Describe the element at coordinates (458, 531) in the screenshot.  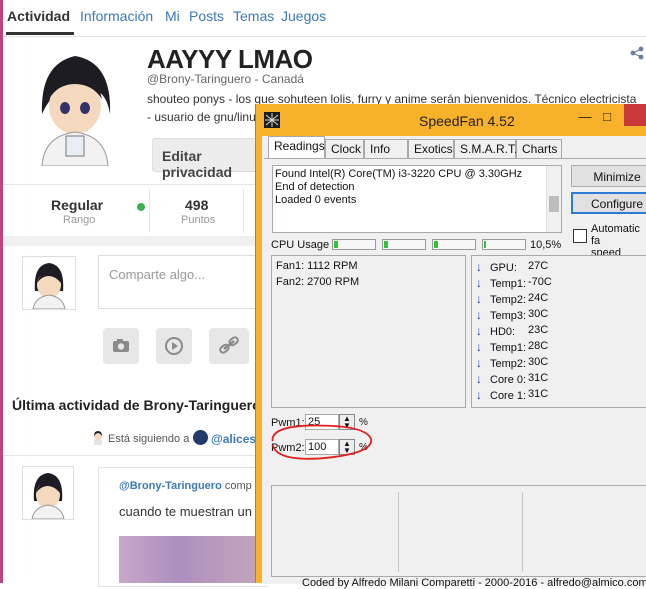
I see `extra-readings-box` at that location.